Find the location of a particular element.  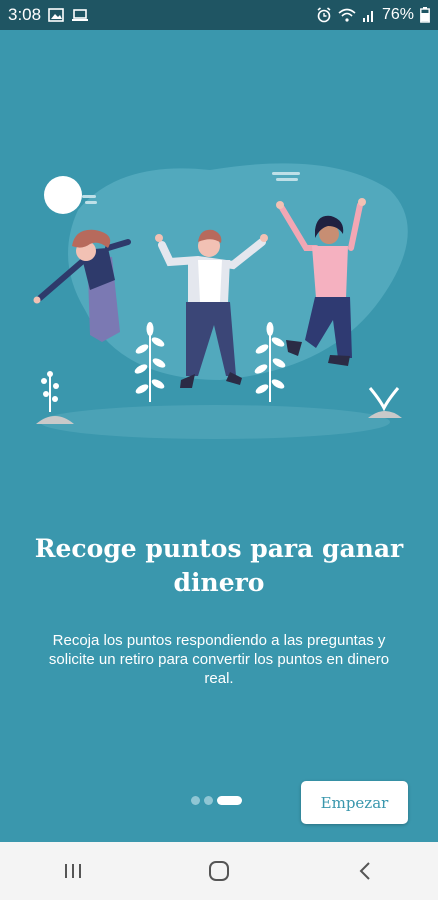

home-button is located at coordinates (219, 871).